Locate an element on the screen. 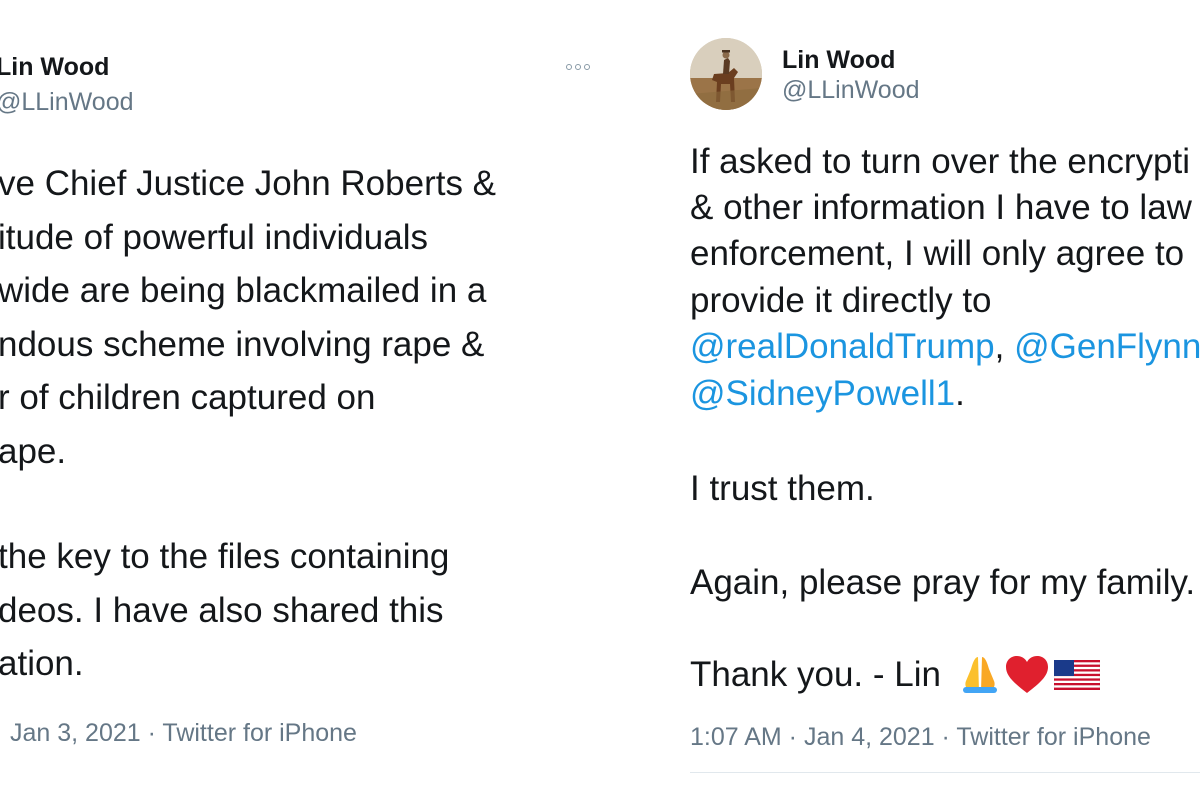 This screenshot has width=1200, height=800. mention-link: @realDonaldTrump is located at coordinates (842, 346).